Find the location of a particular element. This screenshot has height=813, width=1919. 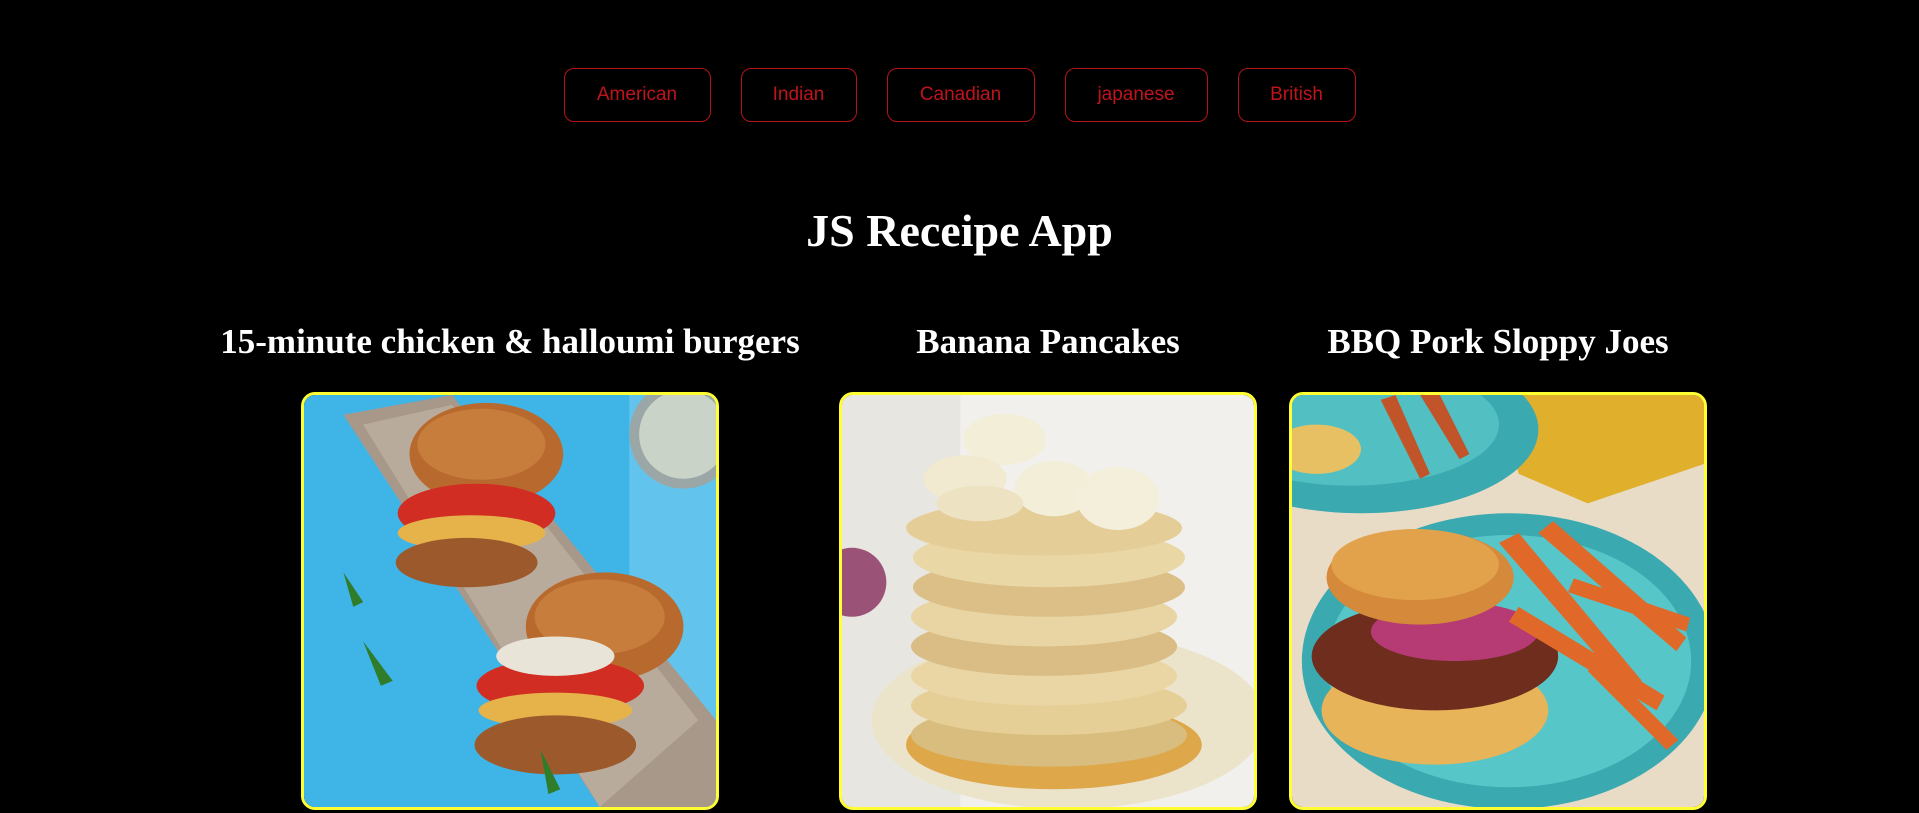

recipe-title: Banana Pancakes is located at coordinates (1048, 341).